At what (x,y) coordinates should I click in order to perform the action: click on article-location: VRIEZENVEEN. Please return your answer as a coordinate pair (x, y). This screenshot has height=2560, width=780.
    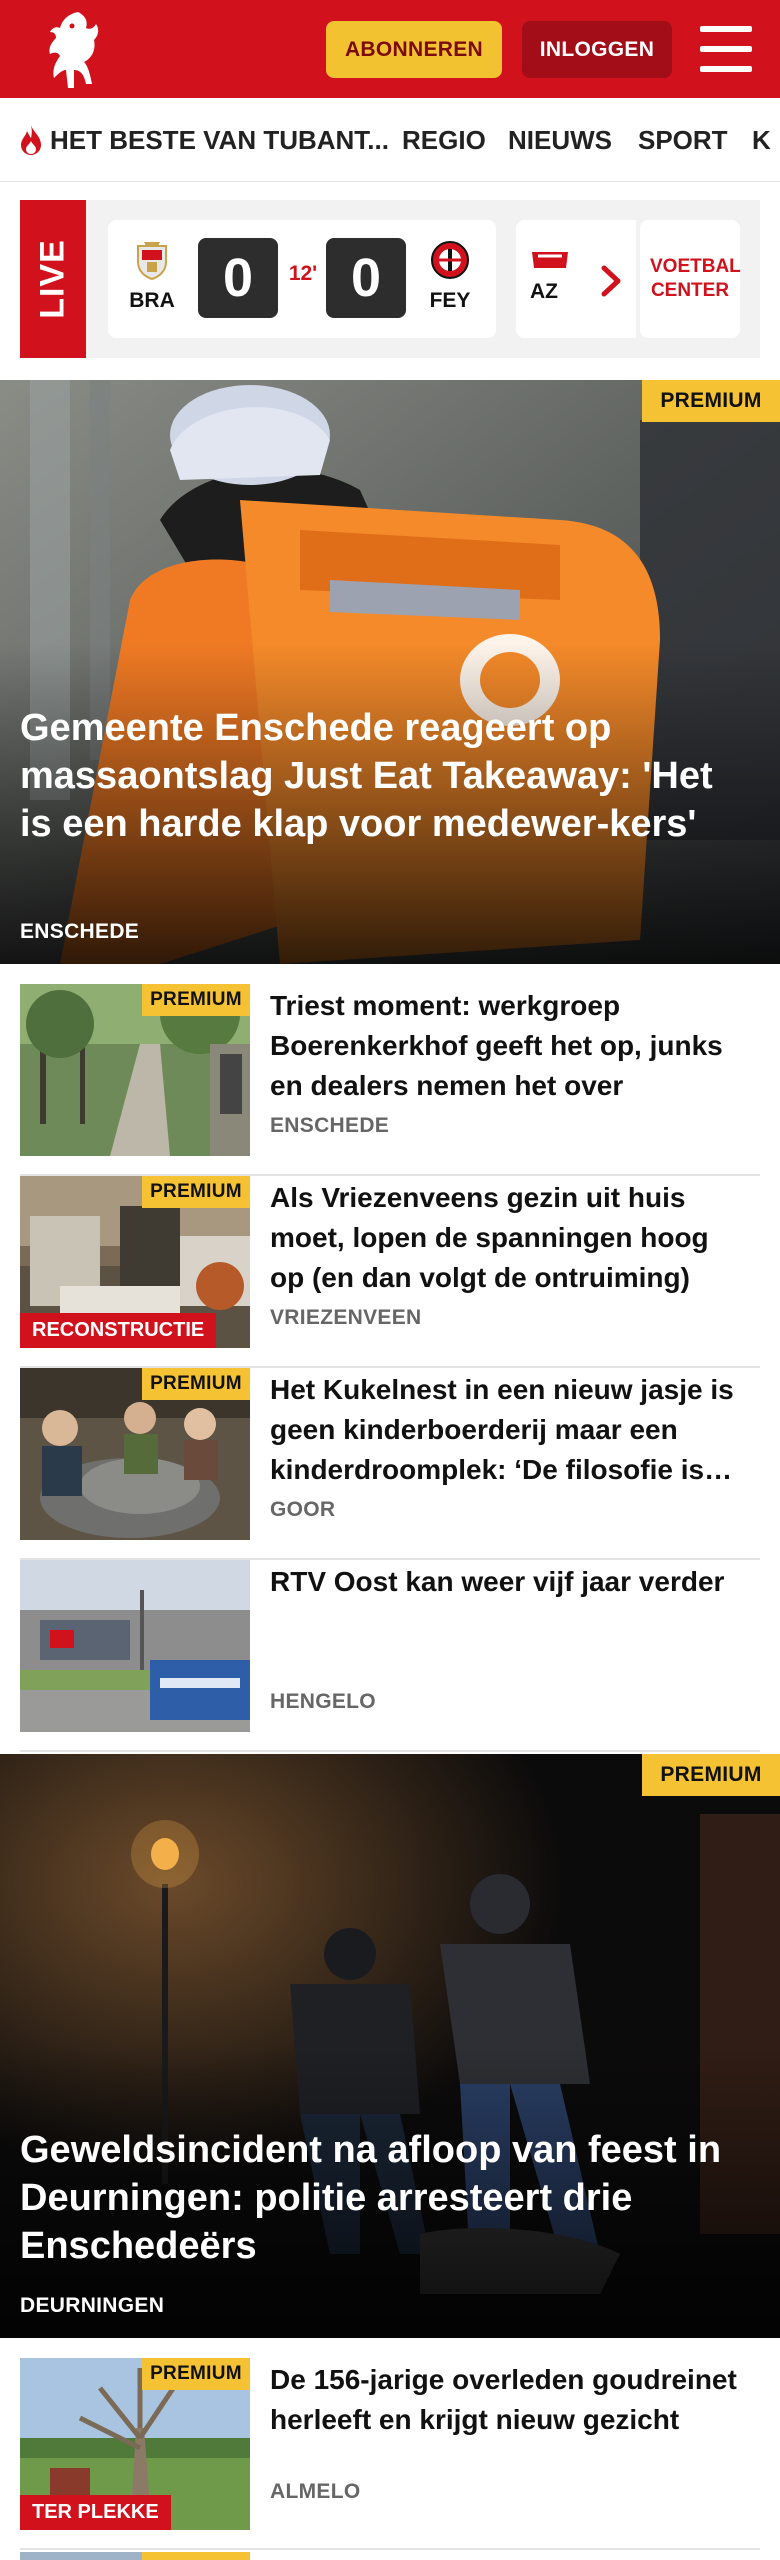
    Looking at the image, I should click on (346, 1317).